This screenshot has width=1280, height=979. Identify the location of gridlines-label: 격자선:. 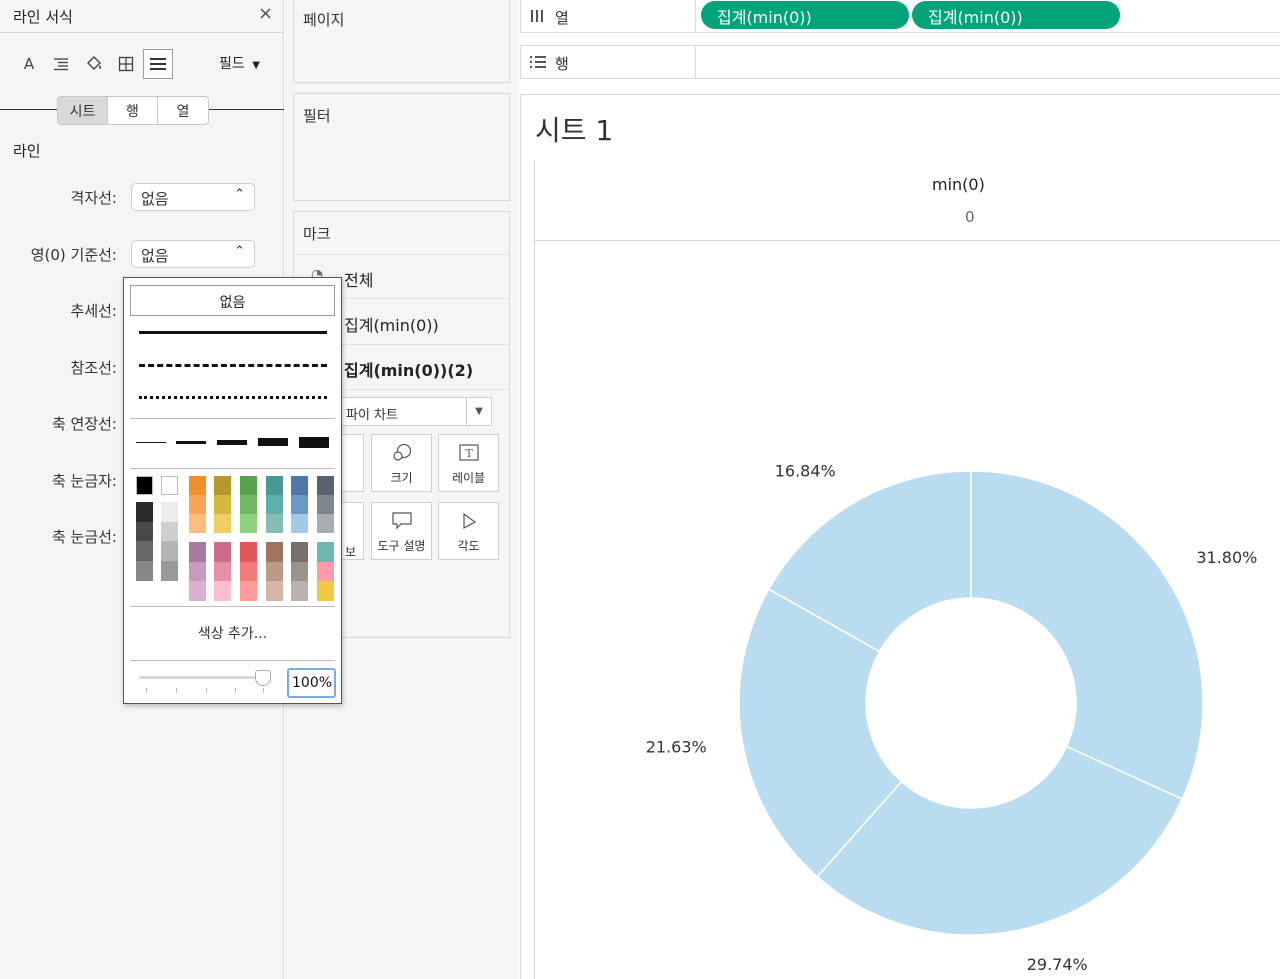
(93, 198).